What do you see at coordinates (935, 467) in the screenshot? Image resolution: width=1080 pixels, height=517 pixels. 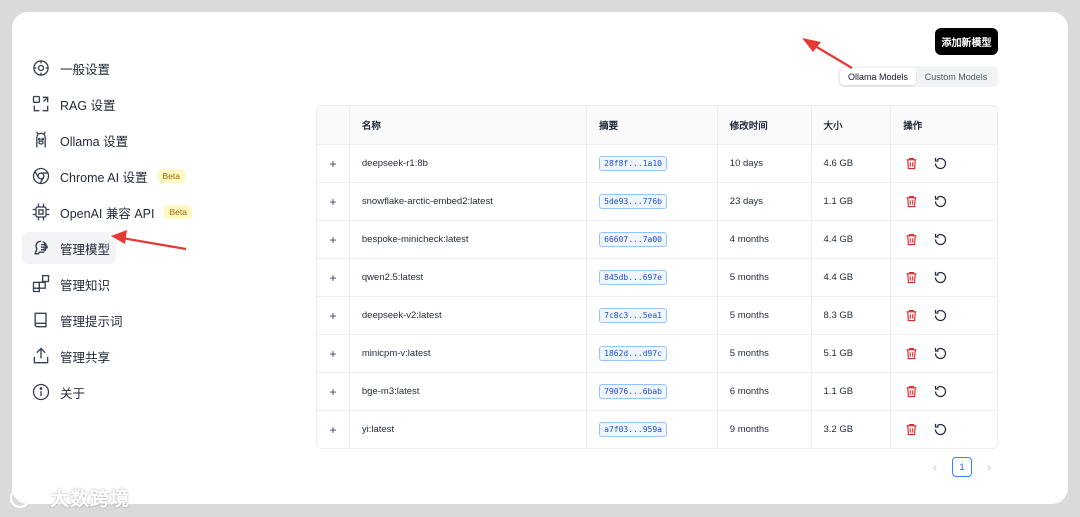 I see `prev-page-button: ‹` at bounding box center [935, 467].